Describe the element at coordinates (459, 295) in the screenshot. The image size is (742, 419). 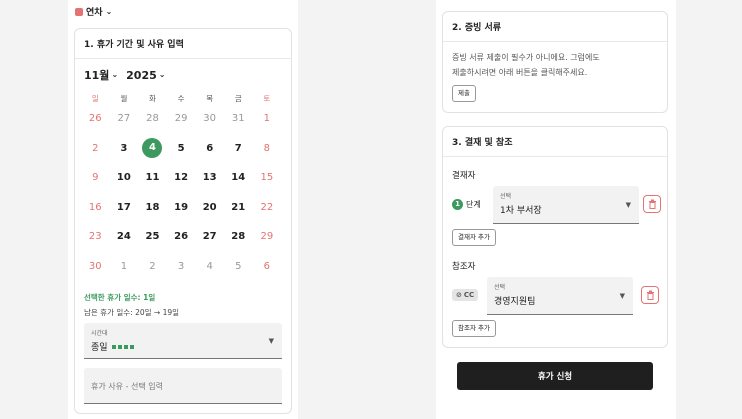
I see `link-icon: ⊘` at that location.